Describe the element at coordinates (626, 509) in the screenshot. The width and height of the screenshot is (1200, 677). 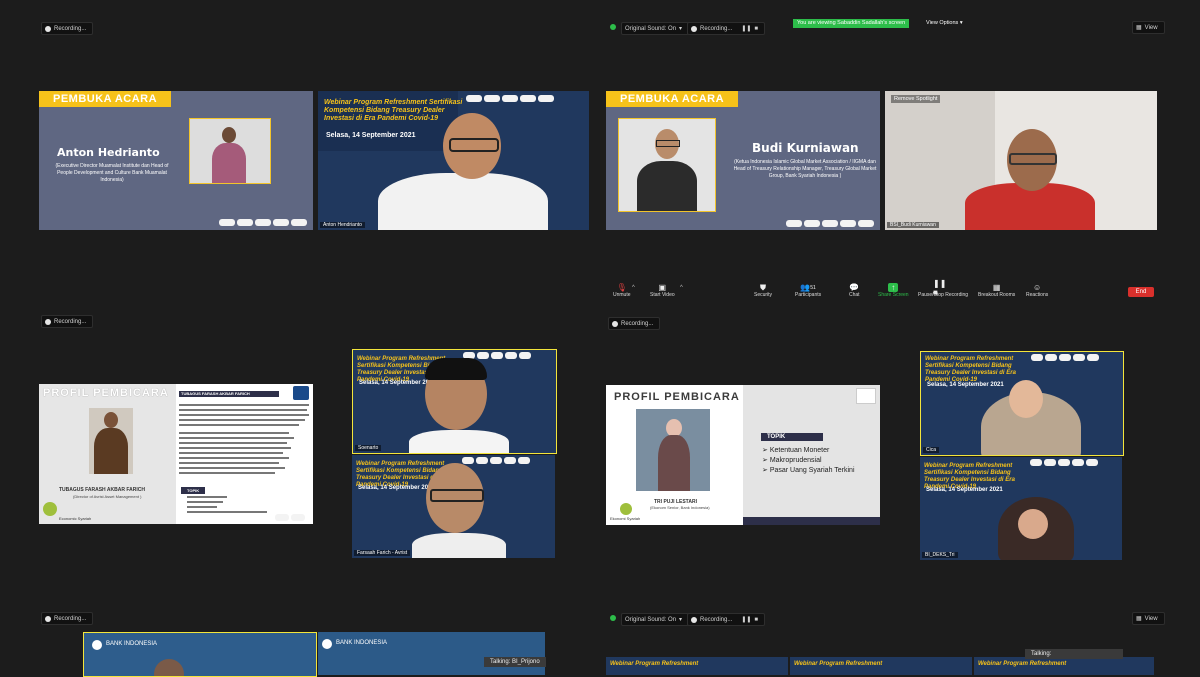
I see `sponsor-logo` at that location.